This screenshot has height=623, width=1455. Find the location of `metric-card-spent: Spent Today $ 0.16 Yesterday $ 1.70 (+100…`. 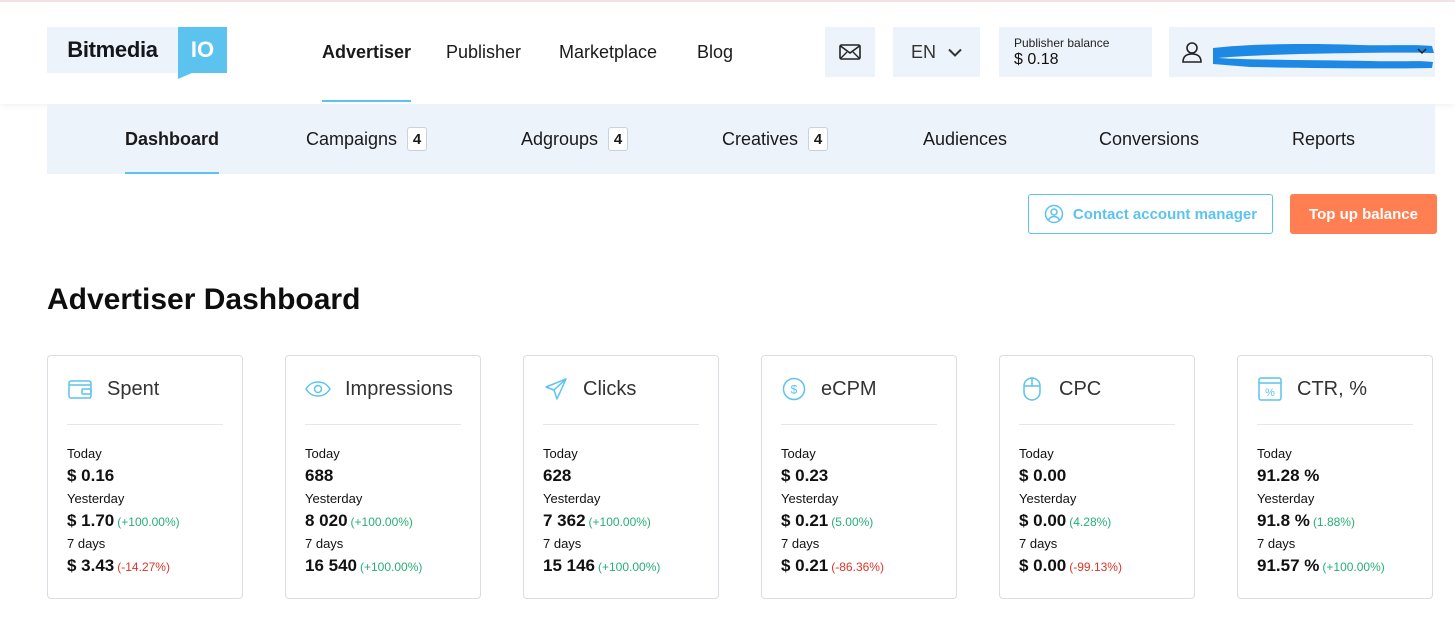

metric-card-spent: Spent Today $ 0.16 Yesterday $ 1.70 (+100… is located at coordinates (145, 477).